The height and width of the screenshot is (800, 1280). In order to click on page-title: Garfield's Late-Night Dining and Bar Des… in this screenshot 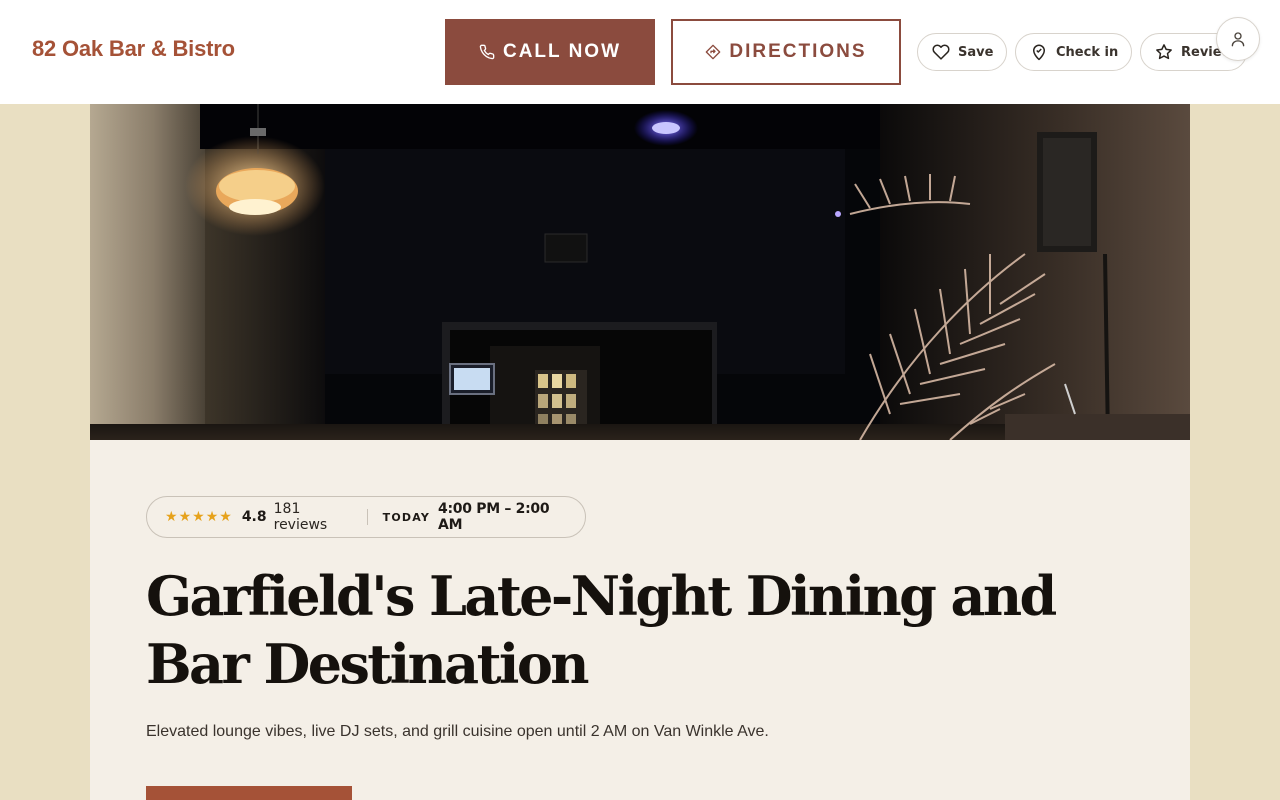, I will do `click(601, 630)`.